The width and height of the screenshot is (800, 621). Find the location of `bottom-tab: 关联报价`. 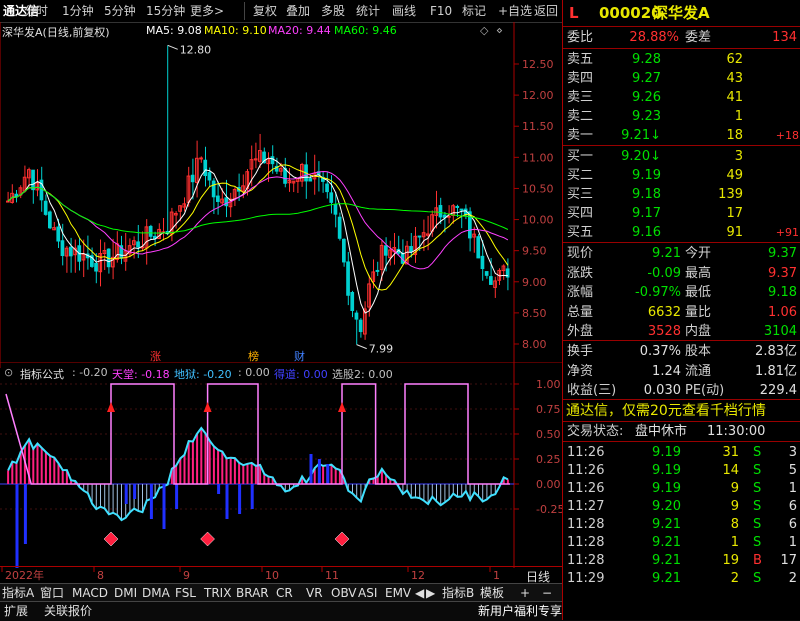

bottom-tab: 关联报价 is located at coordinates (68, 611).